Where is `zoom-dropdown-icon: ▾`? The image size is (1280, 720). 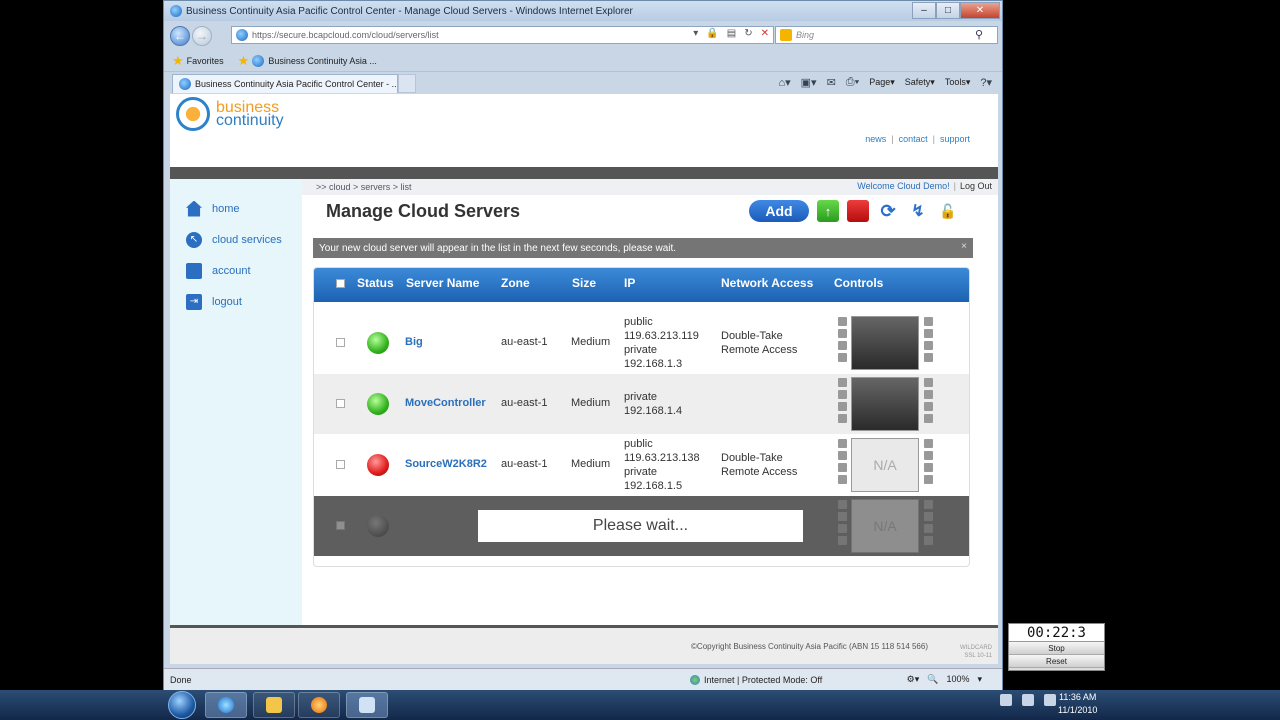
zoom-dropdown-icon: ▾ is located at coordinates (979, 679).